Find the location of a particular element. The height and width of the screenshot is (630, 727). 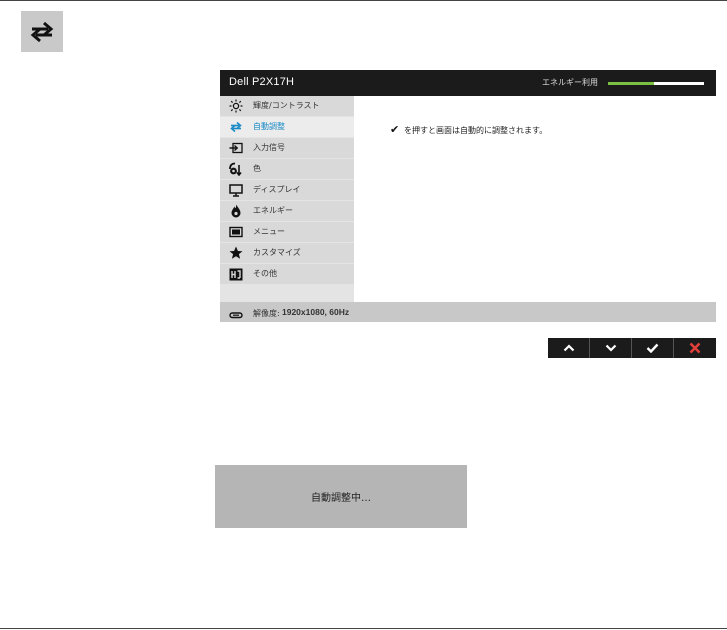

top-rule is located at coordinates (363, 0).